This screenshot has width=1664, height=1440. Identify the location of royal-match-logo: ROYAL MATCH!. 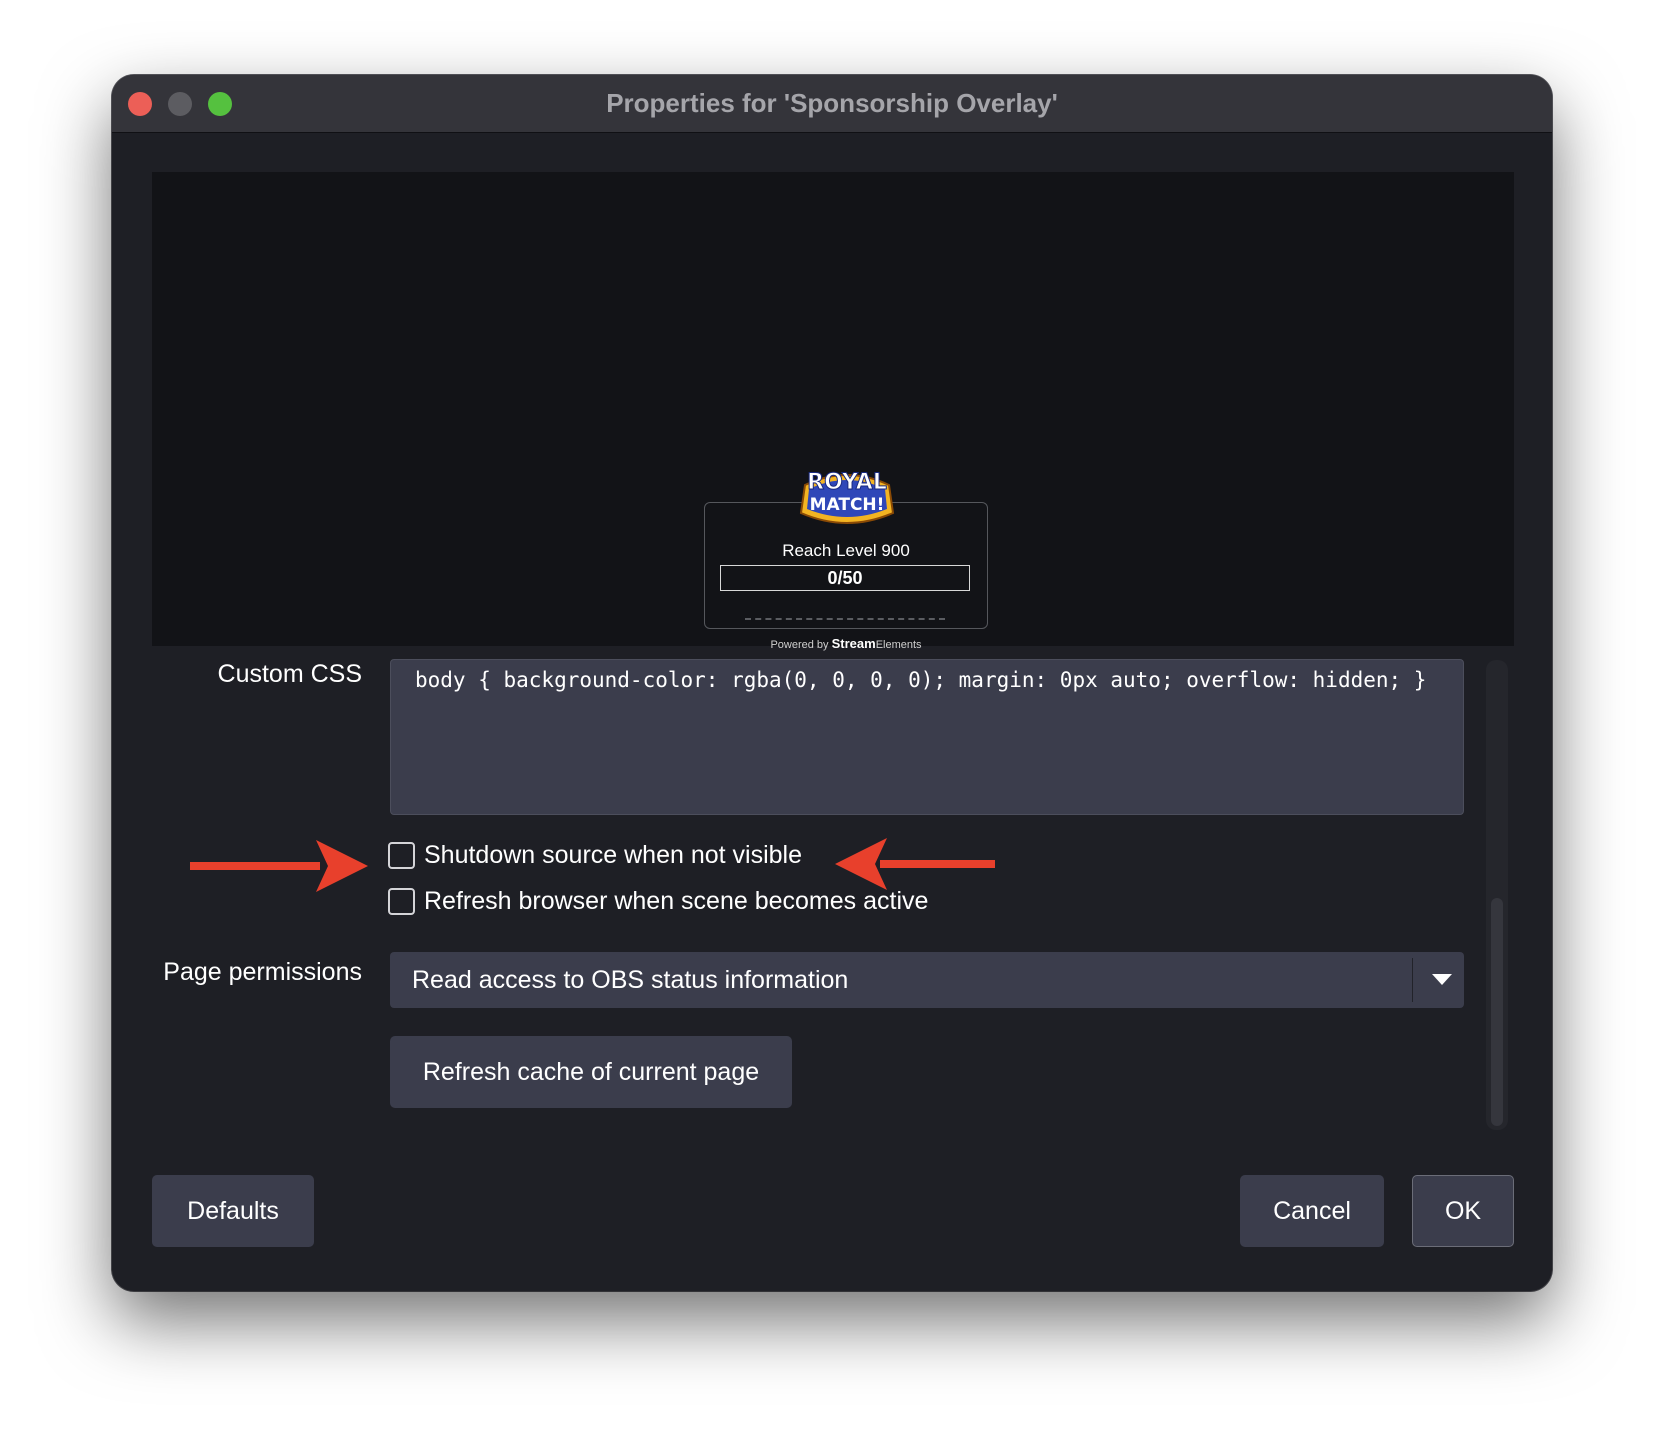
(847, 497).